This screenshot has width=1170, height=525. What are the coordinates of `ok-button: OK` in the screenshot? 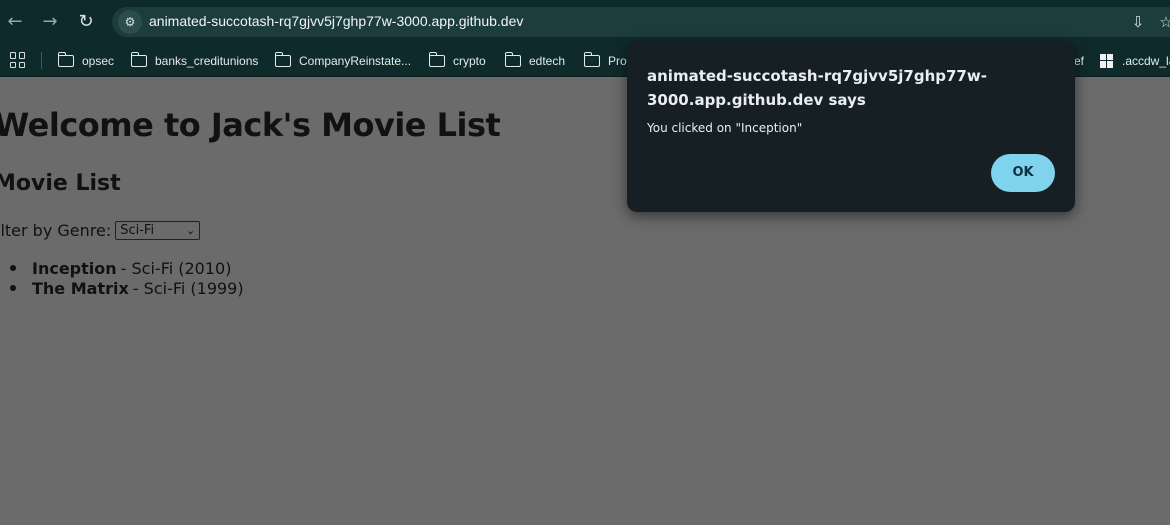 It's located at (1023, 173).